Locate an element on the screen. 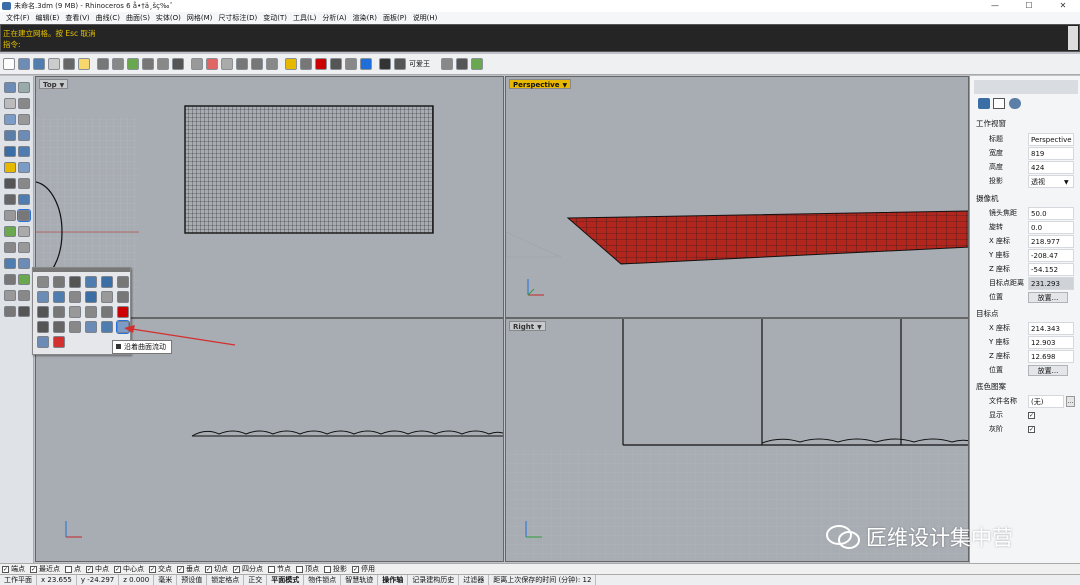  minimize-button: — is located at coordinates (995, 6).